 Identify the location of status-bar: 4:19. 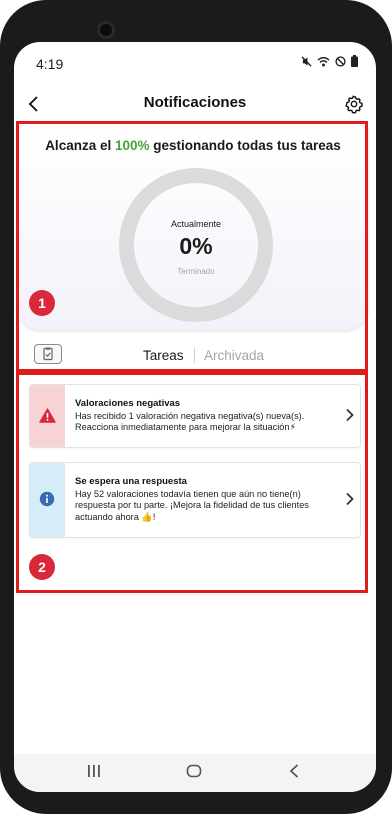
(195, 62).